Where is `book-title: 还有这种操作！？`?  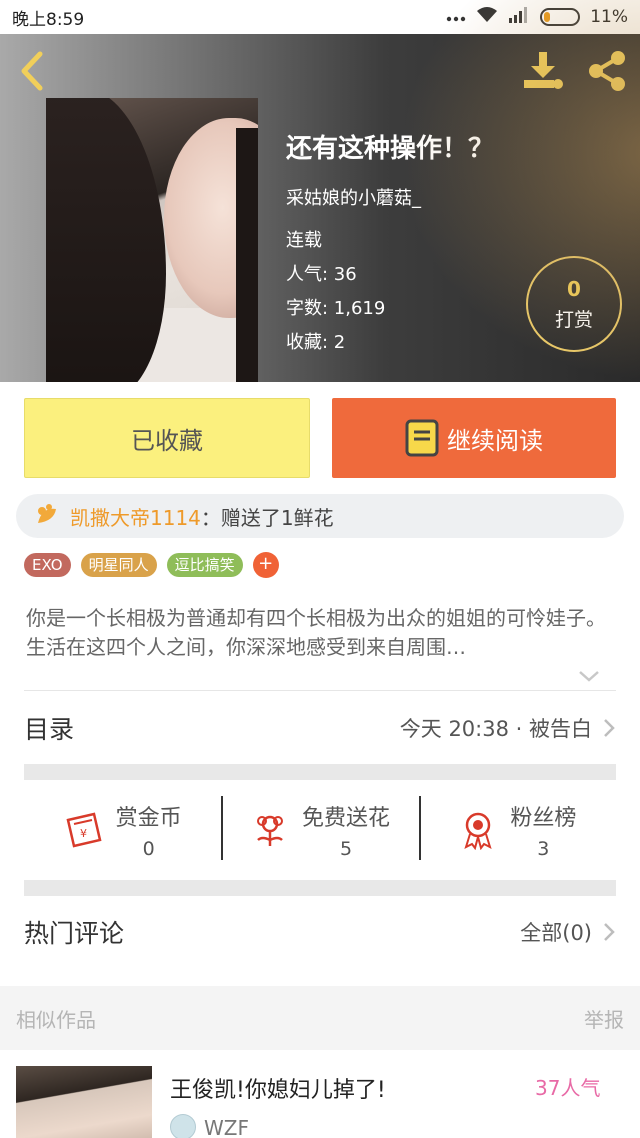
book-title: 还有这种操作！？ is located at coordinates (390, 149).